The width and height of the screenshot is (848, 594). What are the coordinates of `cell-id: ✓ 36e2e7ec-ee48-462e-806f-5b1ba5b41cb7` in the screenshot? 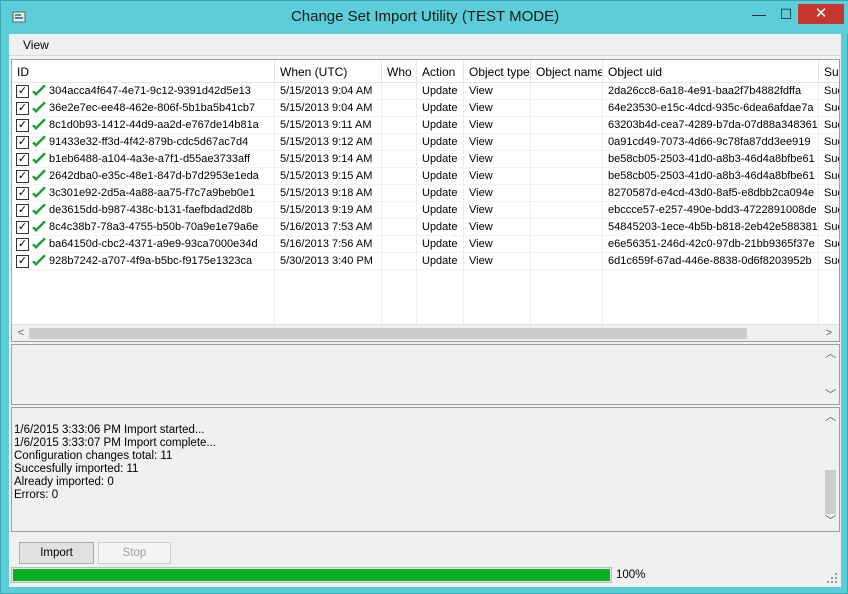 It's located at (143, 108).